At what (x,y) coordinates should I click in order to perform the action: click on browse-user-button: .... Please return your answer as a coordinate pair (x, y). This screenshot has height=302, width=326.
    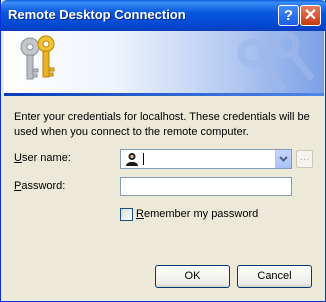
    Looking at the image, I should click on (304, 159).